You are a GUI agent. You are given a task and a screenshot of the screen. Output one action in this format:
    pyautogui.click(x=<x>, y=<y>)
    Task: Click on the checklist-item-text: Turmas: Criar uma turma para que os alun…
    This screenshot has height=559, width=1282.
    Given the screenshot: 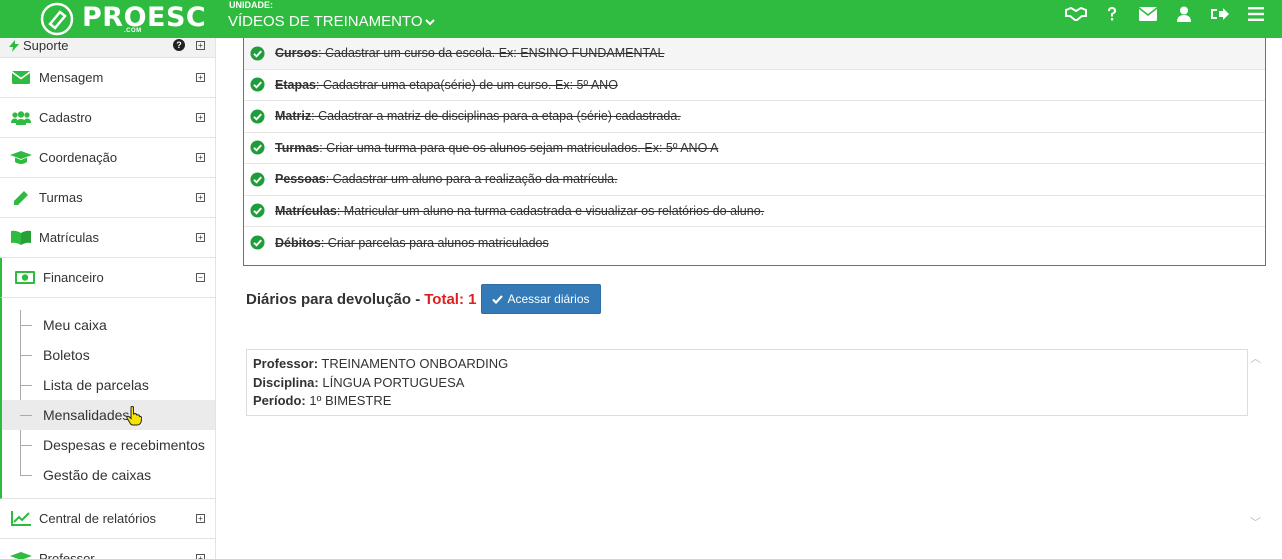 What is the action you would take?
    pyautogui.click(x=496, y=148)
    